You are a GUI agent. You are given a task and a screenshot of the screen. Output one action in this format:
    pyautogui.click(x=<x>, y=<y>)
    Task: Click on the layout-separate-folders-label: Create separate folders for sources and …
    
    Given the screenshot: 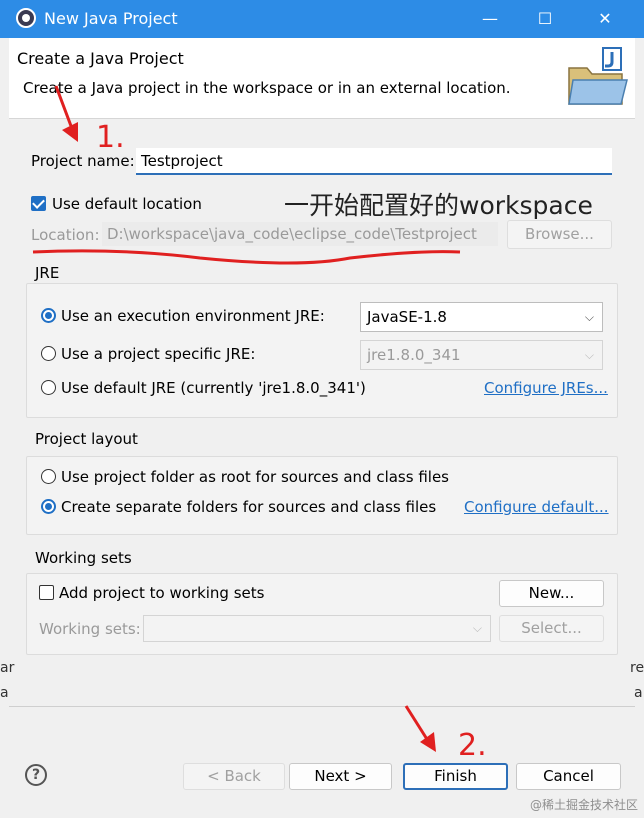 What is the action you would take?
    pyautogui.click(x=249, y=507)
    